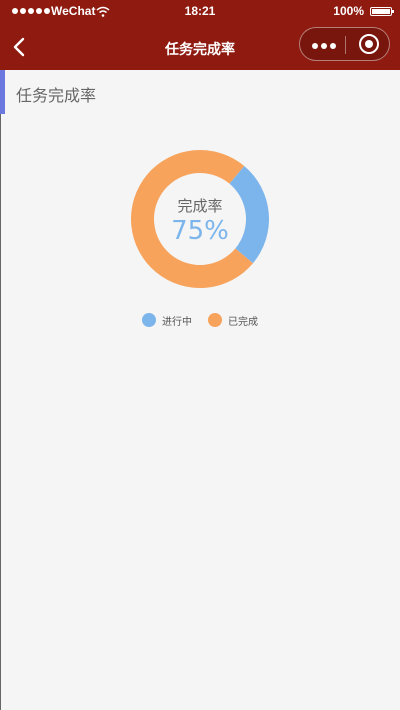  What do you see at coordinates (200, 11) in the screenshot?
I see `status-bar: WeChat 18:21 100%` at bounding box center [200, 11].